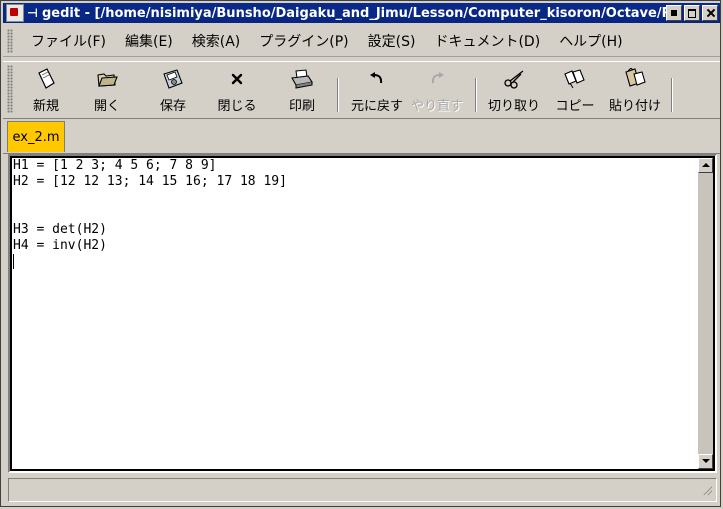 The width and height of the screenshot is (723, 509). I want to click on printer-icon, so click(302, 79).